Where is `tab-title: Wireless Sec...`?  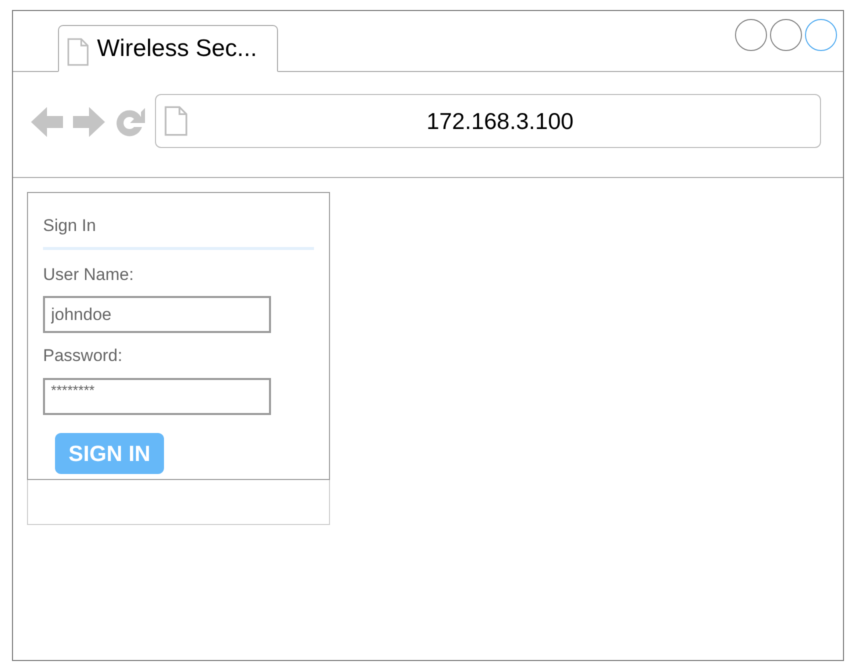
tab-title: Wireless Sec... is located at coordinates (177, 49).